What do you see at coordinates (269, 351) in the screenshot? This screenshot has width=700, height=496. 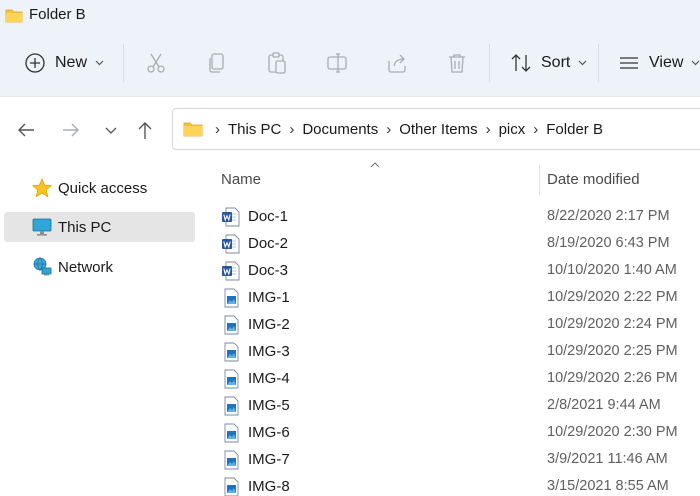 I see `file-name: IMG-3` at bounding box center [269, 351].